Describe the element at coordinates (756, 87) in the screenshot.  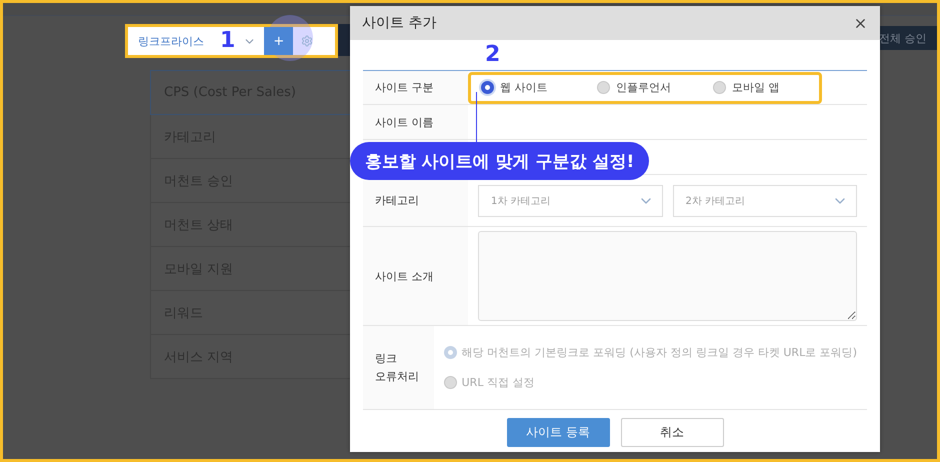
I see `radio-label: 모바일 앱` at that location.